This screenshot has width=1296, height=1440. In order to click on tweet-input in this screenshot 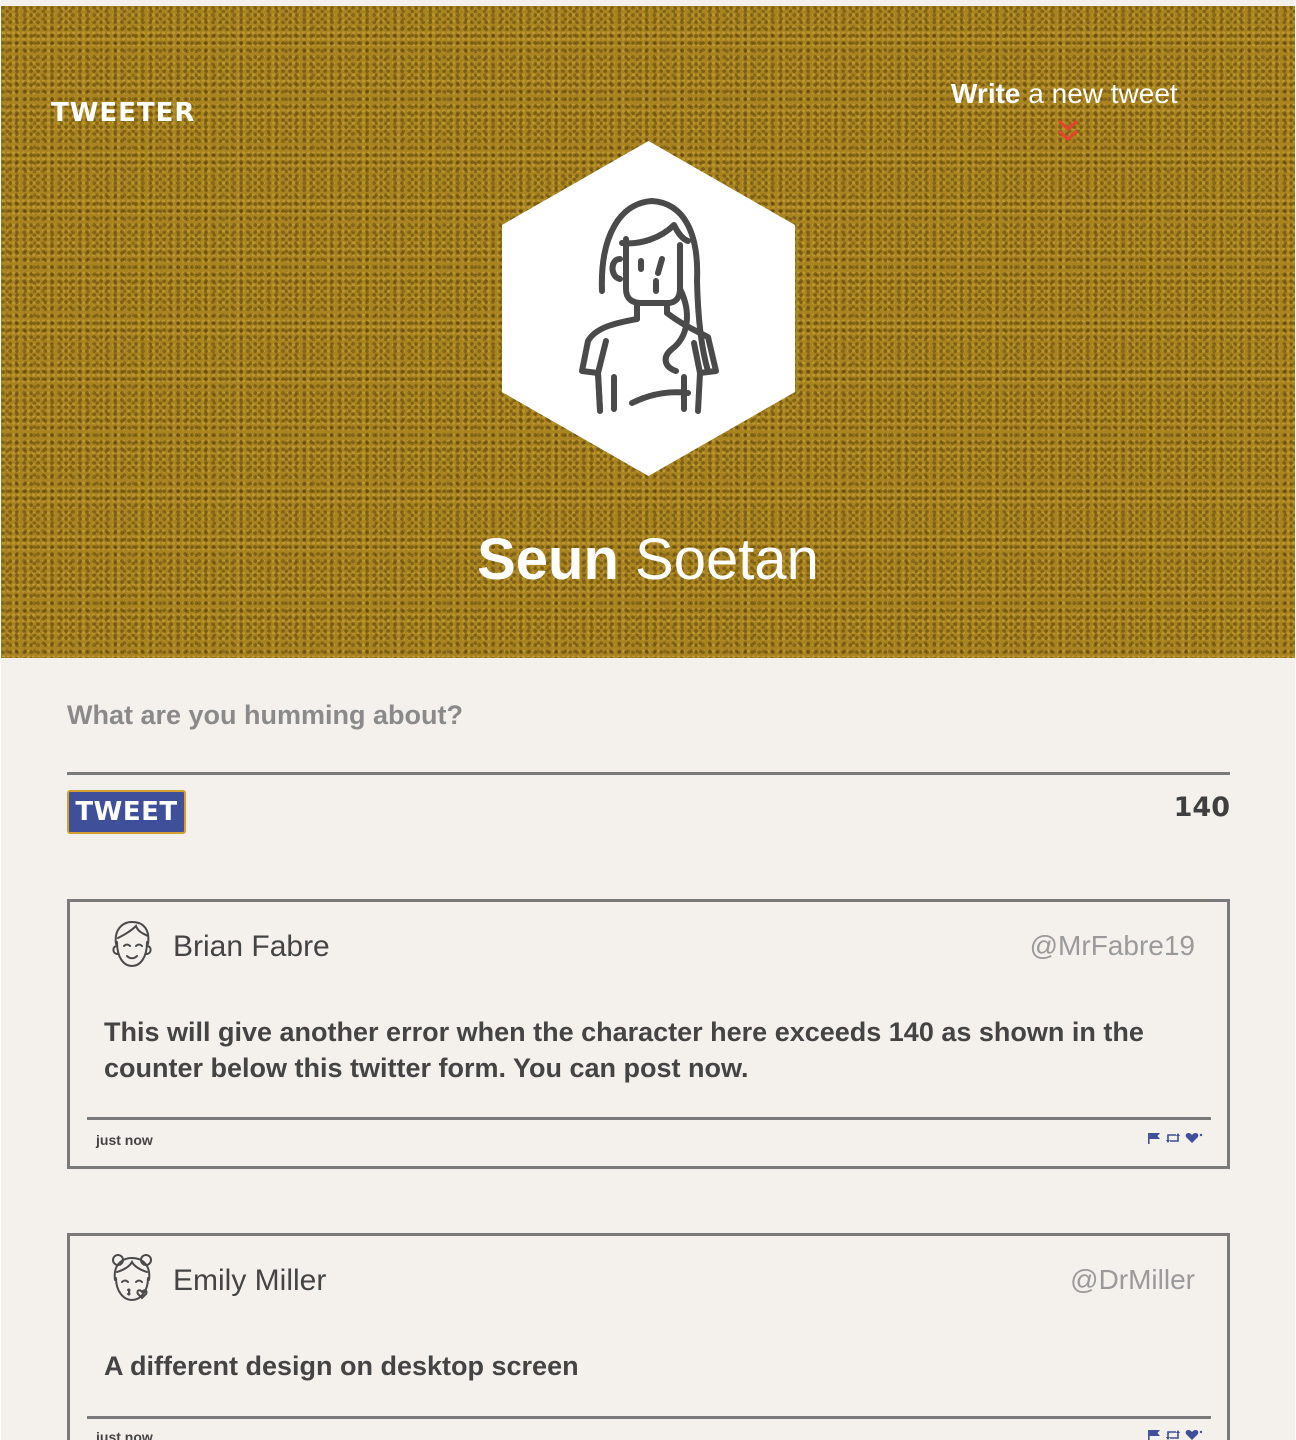, I will do `click(648, 715)`.